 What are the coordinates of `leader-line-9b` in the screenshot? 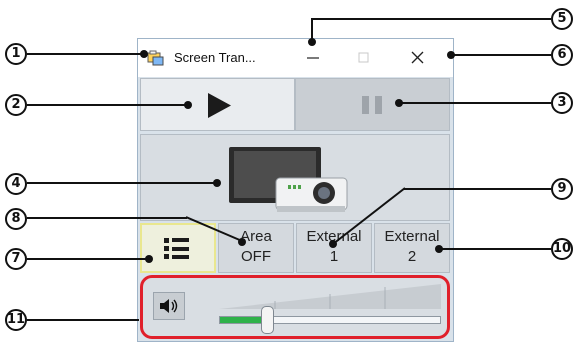 It's located at (369, 216).